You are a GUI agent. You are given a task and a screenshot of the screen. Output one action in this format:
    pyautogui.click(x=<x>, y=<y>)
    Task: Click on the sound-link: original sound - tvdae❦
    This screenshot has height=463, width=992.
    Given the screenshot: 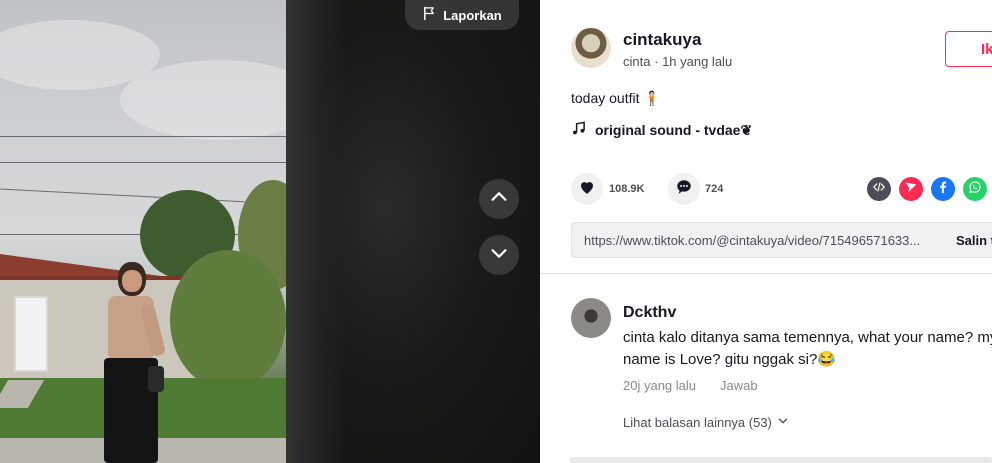 What is the action you would take?
    pyautogui.click(x=661, y=130)
    